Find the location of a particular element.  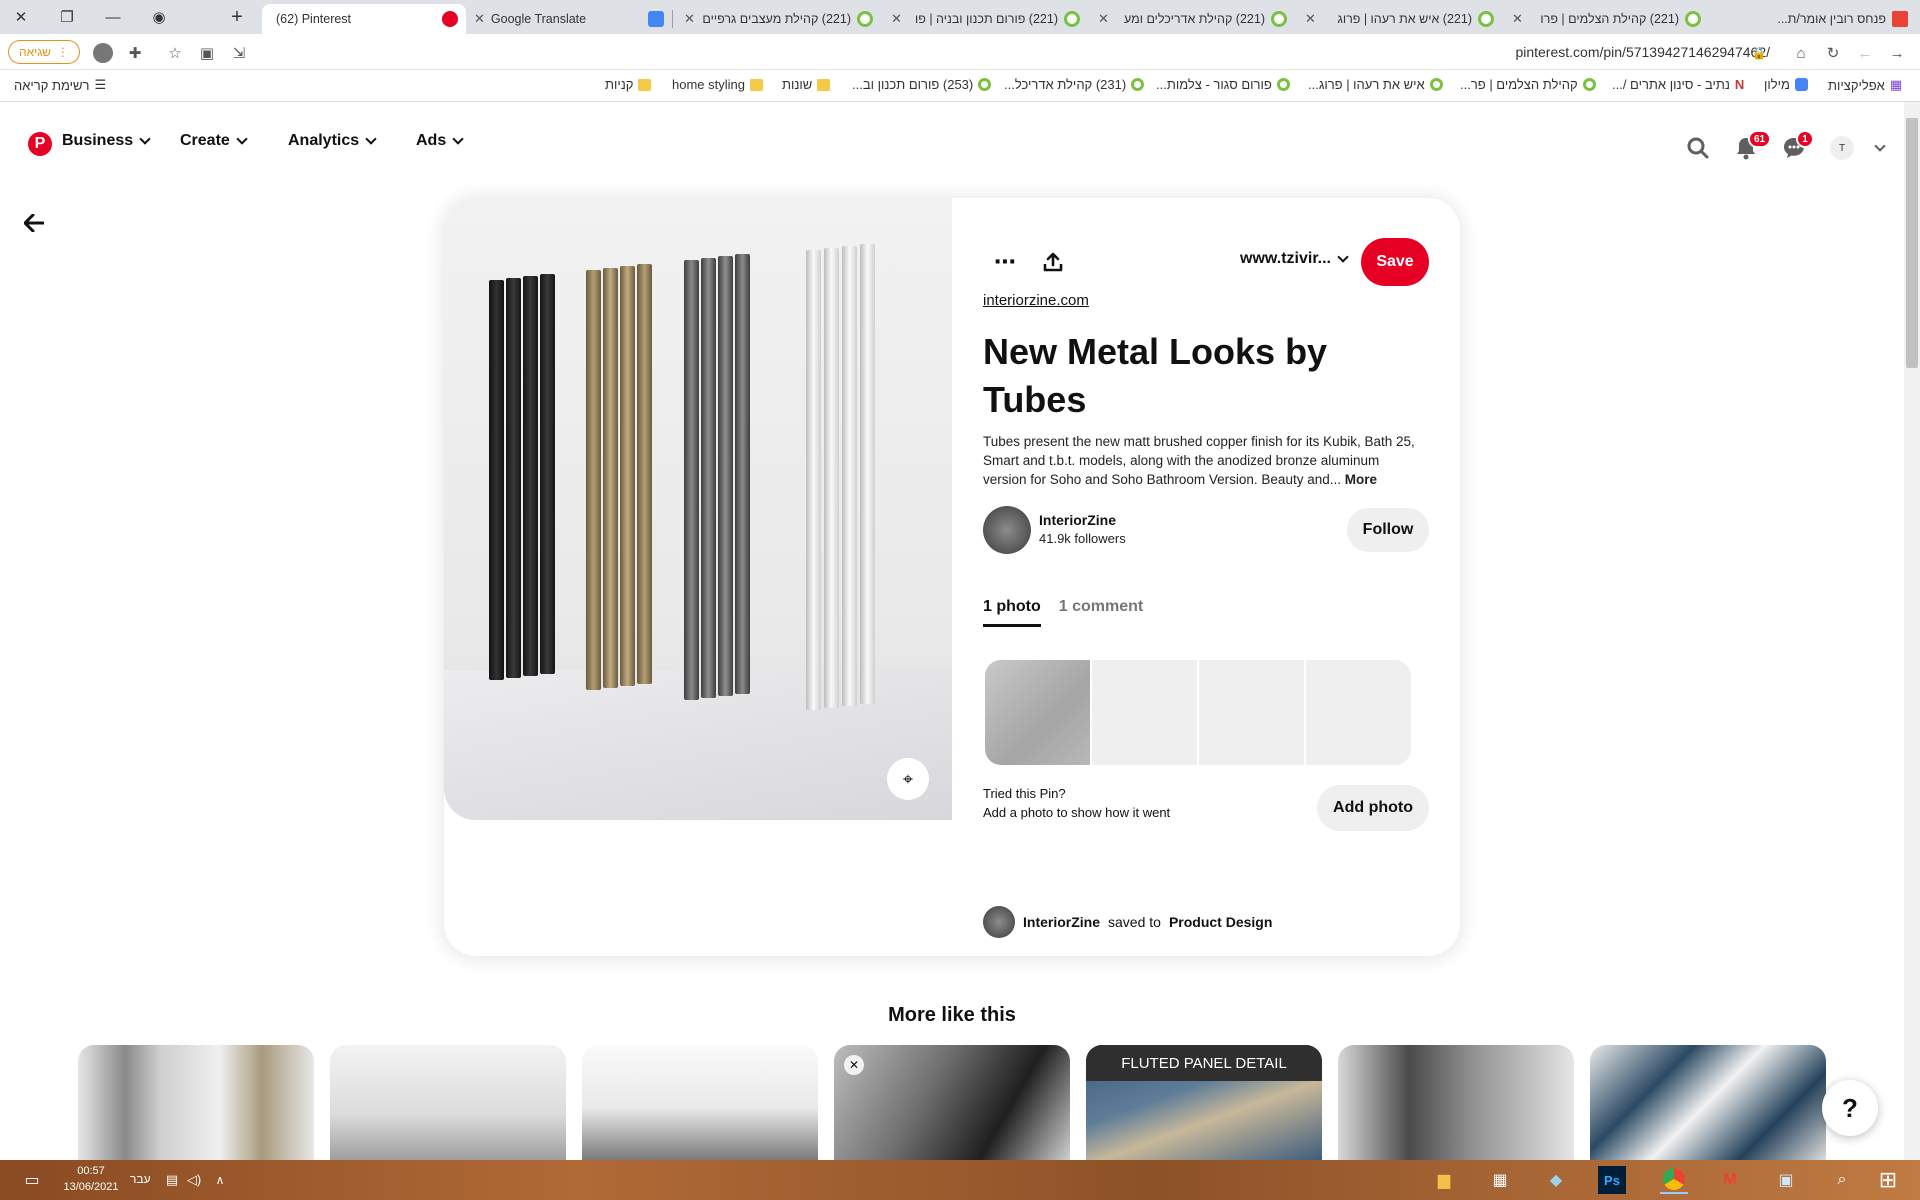

new-tab-icon: + is located at coordinates (237, 17).